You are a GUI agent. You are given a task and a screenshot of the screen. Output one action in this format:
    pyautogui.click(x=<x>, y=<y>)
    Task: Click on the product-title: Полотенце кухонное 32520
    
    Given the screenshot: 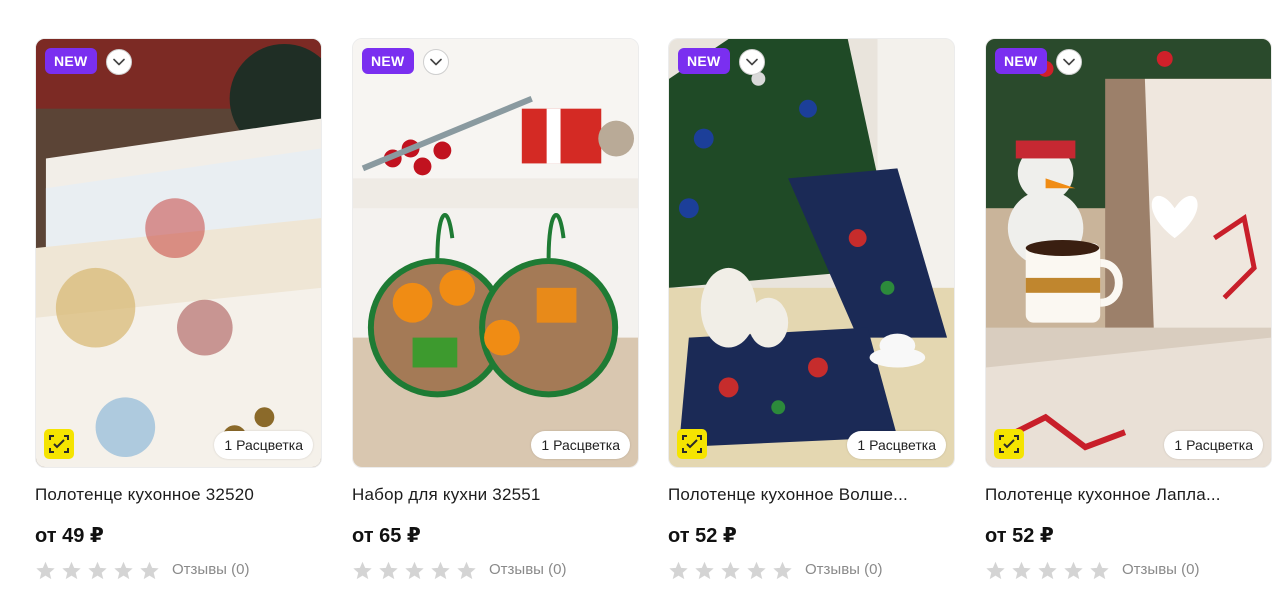 What is the action you would take?
    pyautogui.click(x=170, y=495)
    